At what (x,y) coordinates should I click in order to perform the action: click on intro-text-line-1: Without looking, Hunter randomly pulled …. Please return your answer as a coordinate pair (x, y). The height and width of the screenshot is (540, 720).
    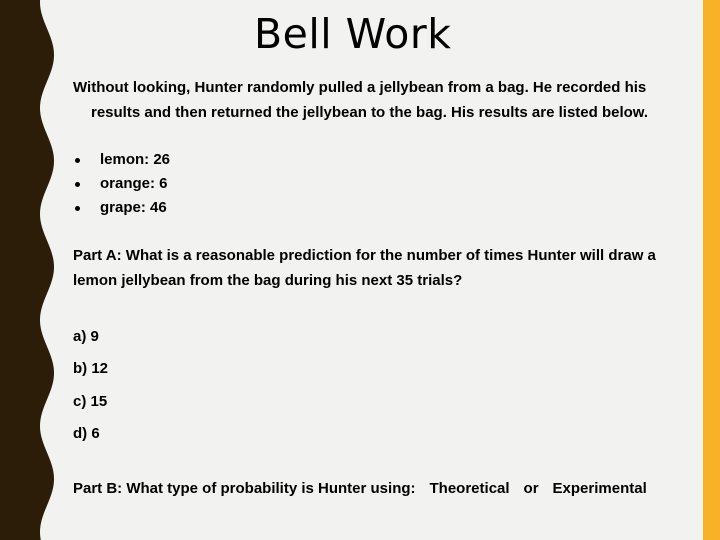
    Looking at the image, I should click on (360, 87).